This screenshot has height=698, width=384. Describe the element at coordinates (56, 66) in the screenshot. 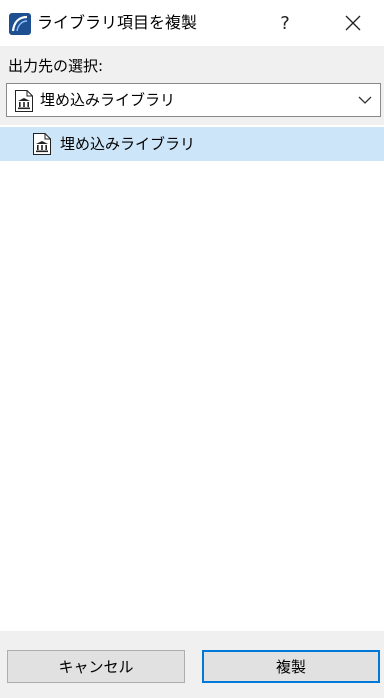

I see `destination-label: 出力先の選択:` at that location.